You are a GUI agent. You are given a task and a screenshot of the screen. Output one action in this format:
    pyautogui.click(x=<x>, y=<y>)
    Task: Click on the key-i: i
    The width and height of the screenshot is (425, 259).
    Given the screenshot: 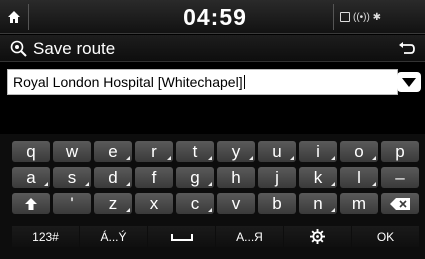 What is the action you would take?
    pyautogui.click(x=318, y=151)
    